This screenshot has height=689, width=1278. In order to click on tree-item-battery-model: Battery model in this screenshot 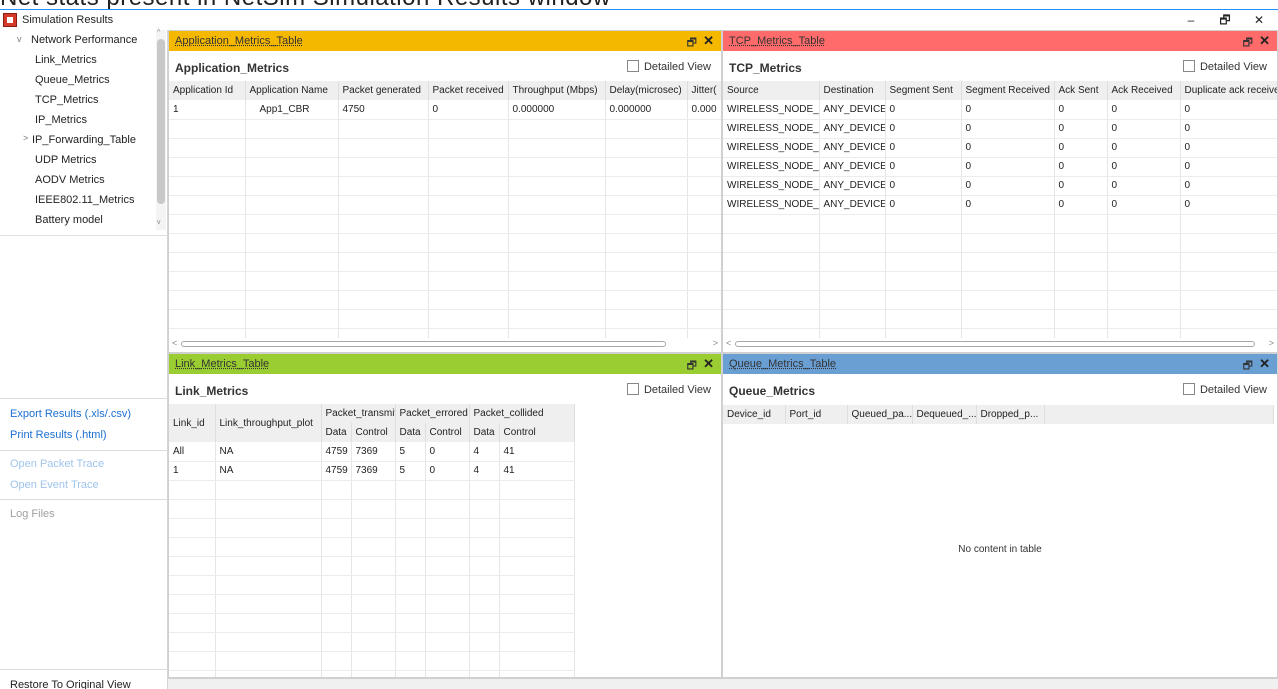, I will do `click(69, 220)`.